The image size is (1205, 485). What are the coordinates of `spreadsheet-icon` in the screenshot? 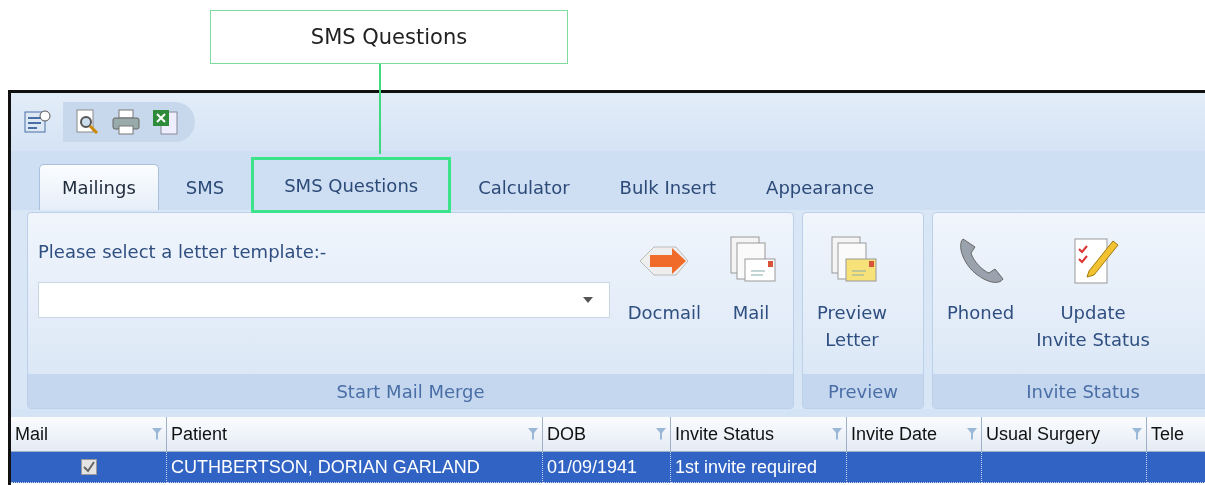 It's located at (165, 122).